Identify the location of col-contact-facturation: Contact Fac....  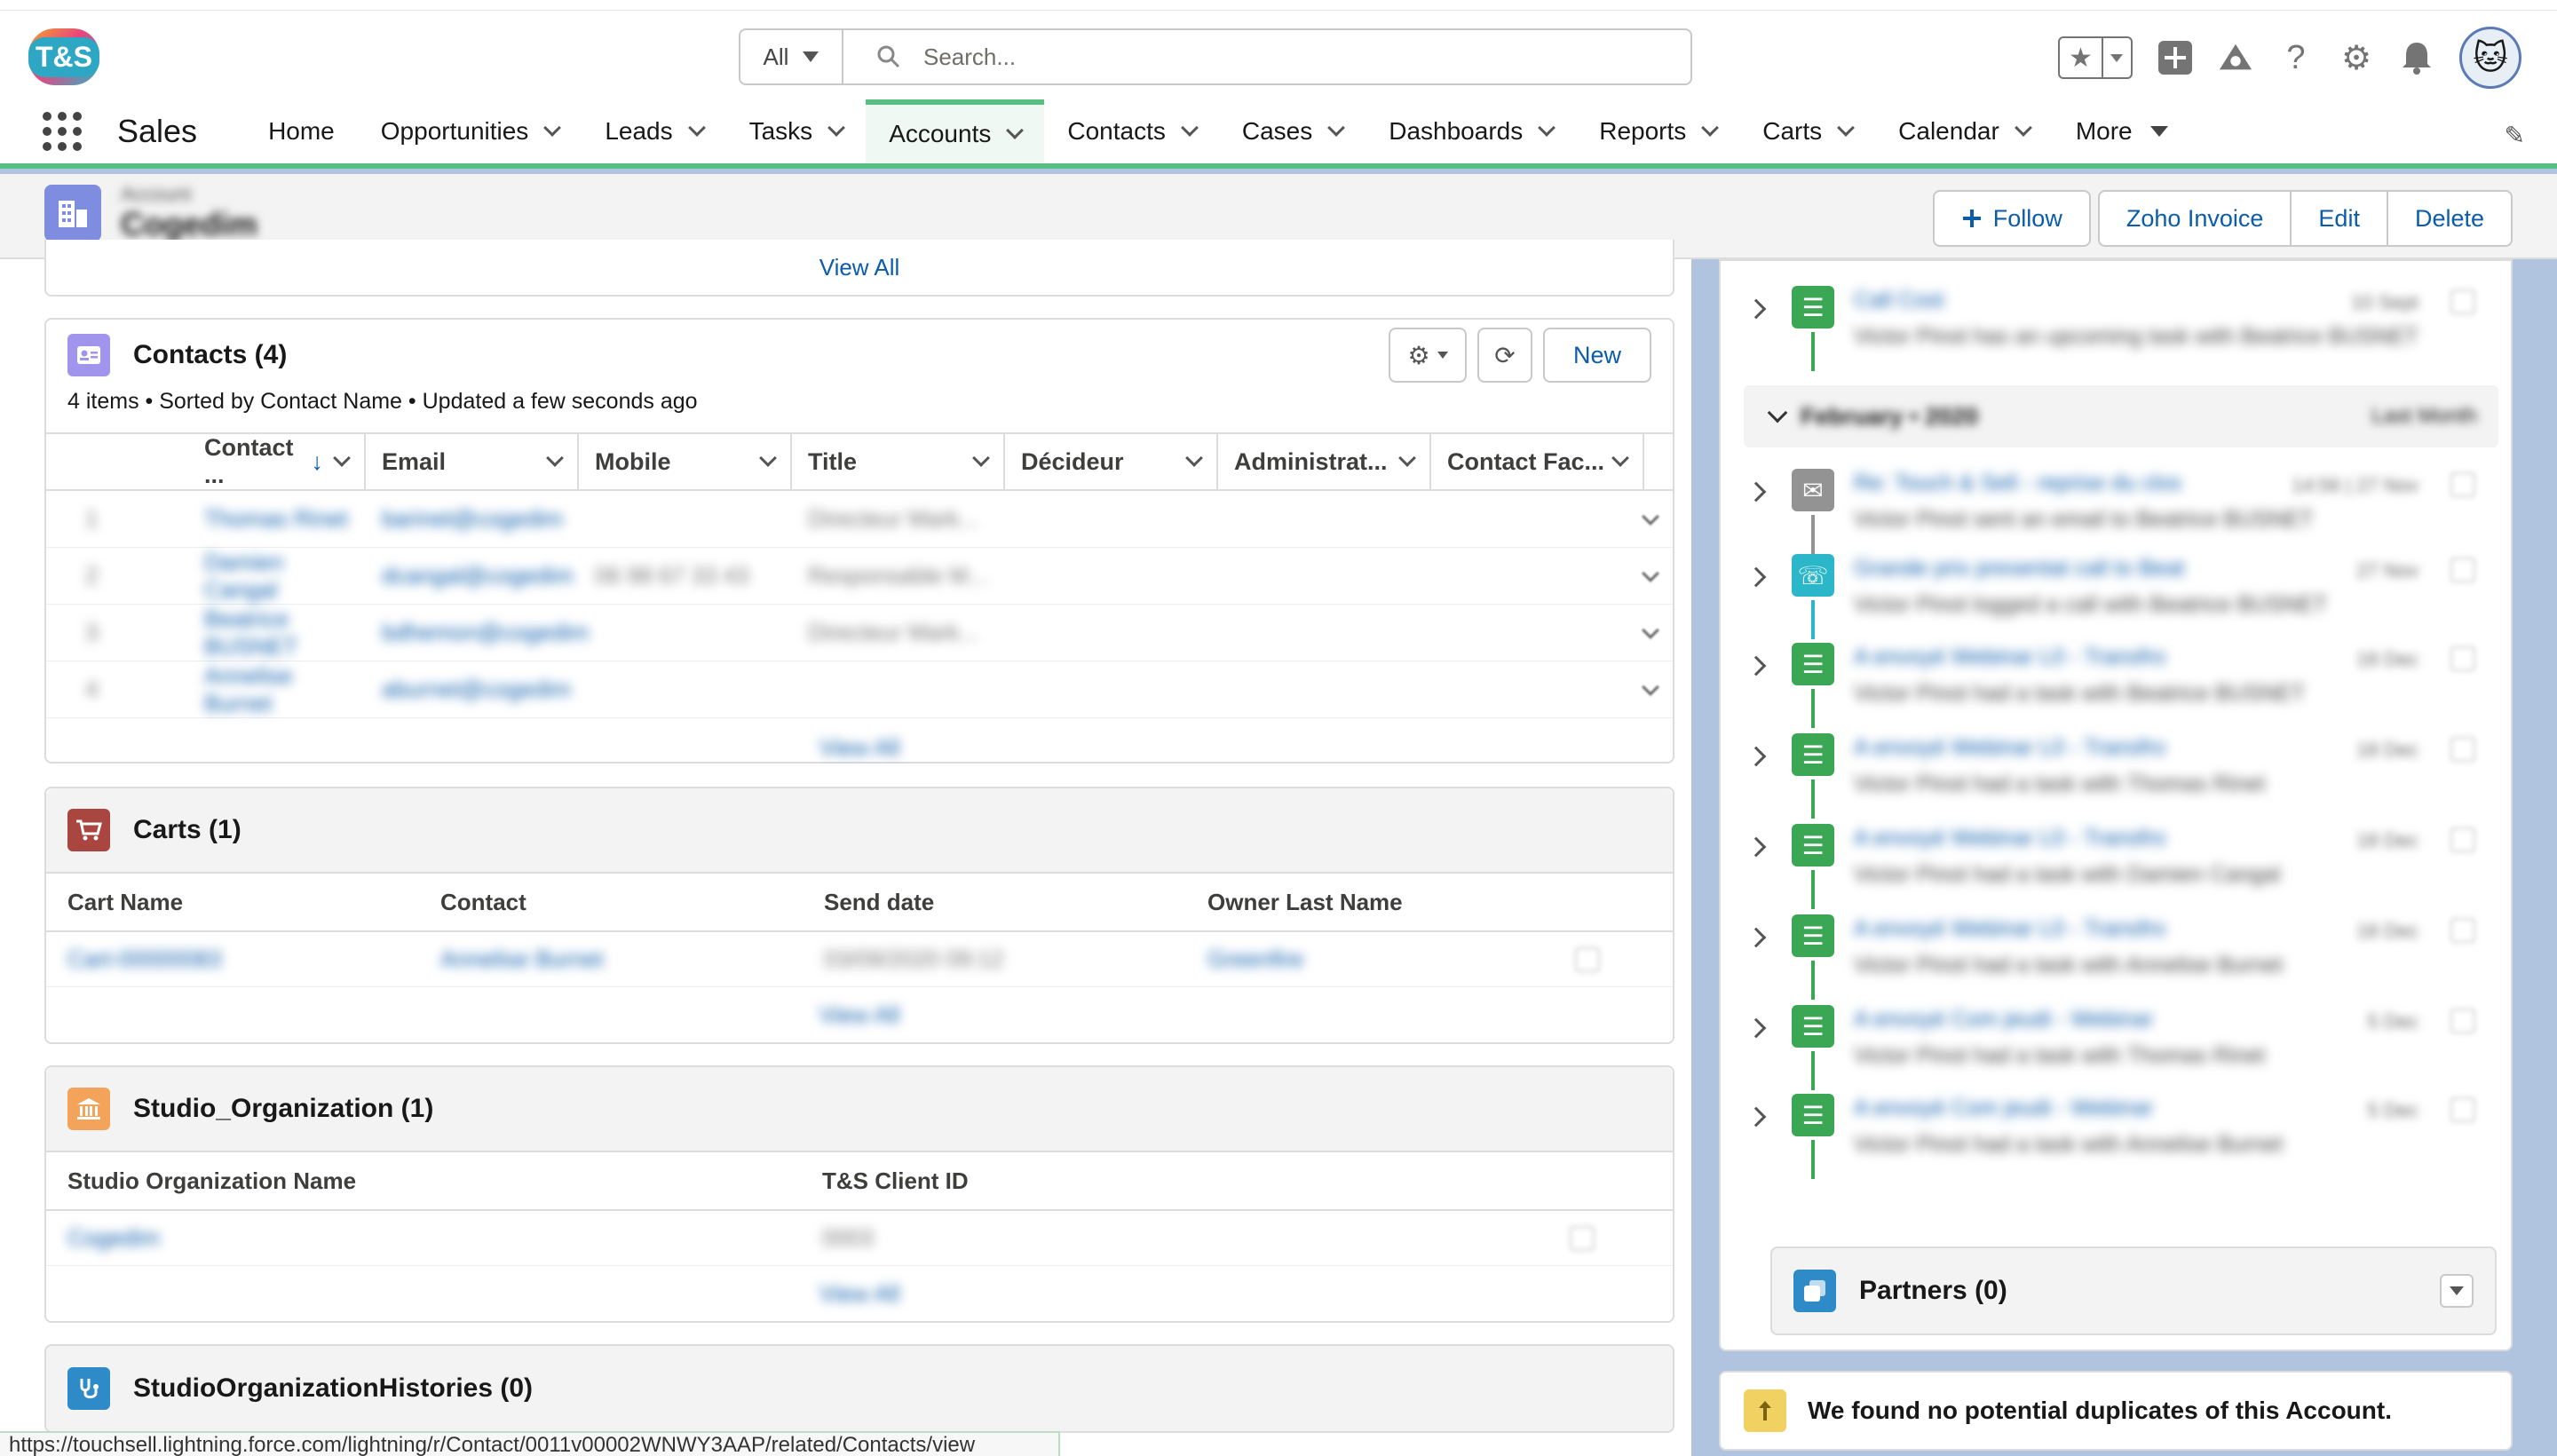
(1537, 461).